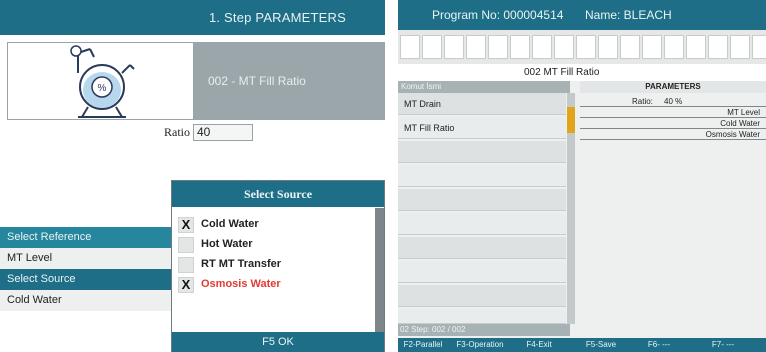 The height and width of the screenshot is (352, 766). What do you see at coordinates (423, 345) in the screenshot?
I see `f2-parallel-button: F2-Parallel` at bounding box center [423, 345].